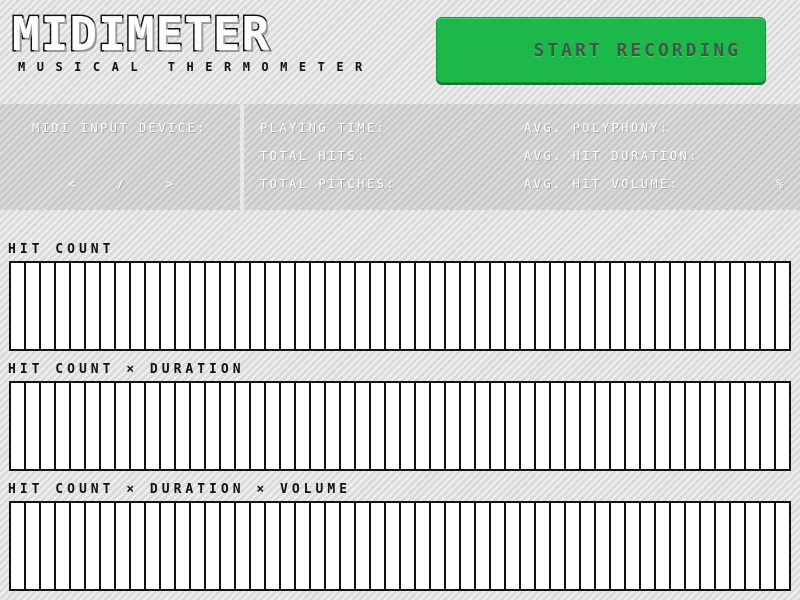 This screenshot has width=800, height=600. I want to click on app-logo: MIDIMETER MUSICAL THERMOMETER, so click(196, 41).